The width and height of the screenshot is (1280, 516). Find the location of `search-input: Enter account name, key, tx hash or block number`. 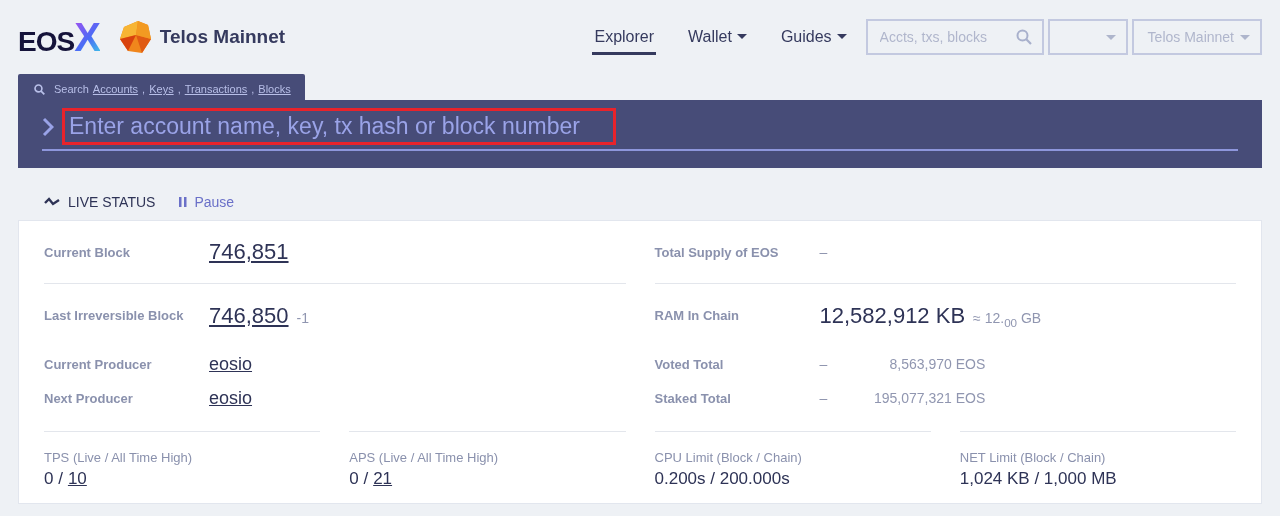

search-input: Enter account name, key, tx hash or block number is located at coordinates (339, 126).